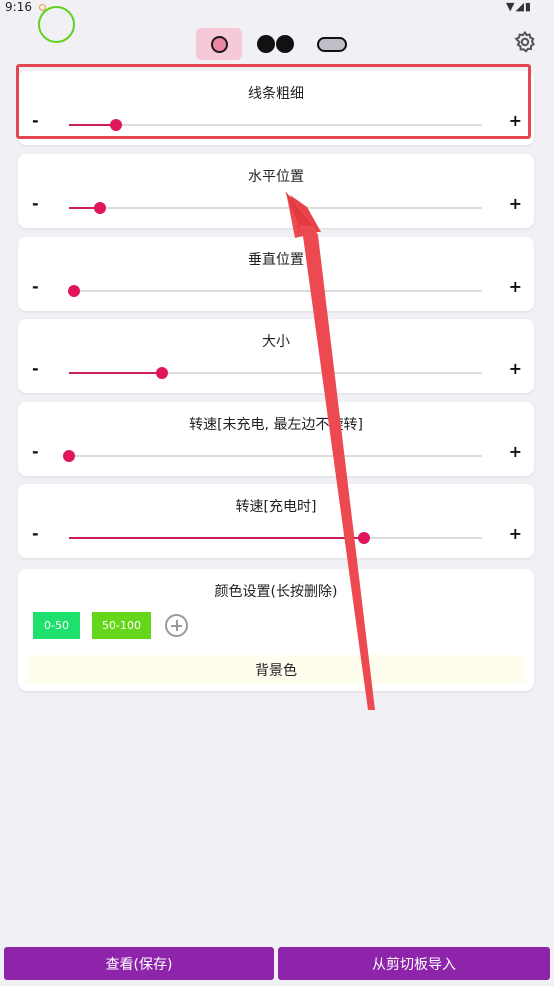 The width and height of the screenshot is (554, 986). Describe the element at coordinates (276, 439) in the screenshot. I see `card-speed-uncharged: 转速[未充电, 最左边不旋转] - +` at that location.